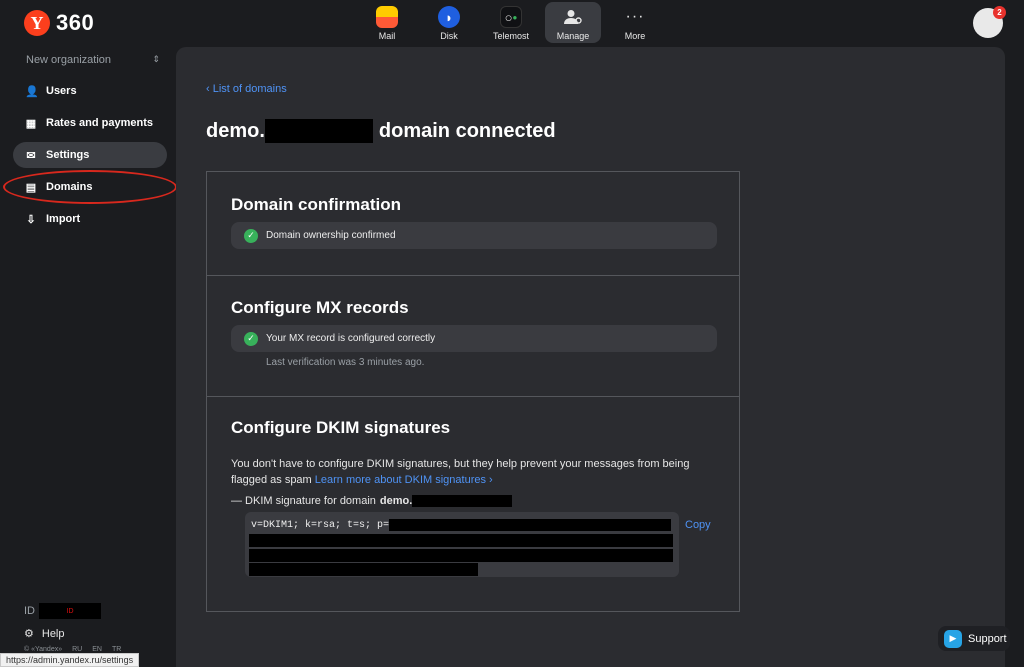  What do you see at coordinates (31, 155) in the screenshot?
I see `envelope-icon: ✉` at bounding box center [31, 155].